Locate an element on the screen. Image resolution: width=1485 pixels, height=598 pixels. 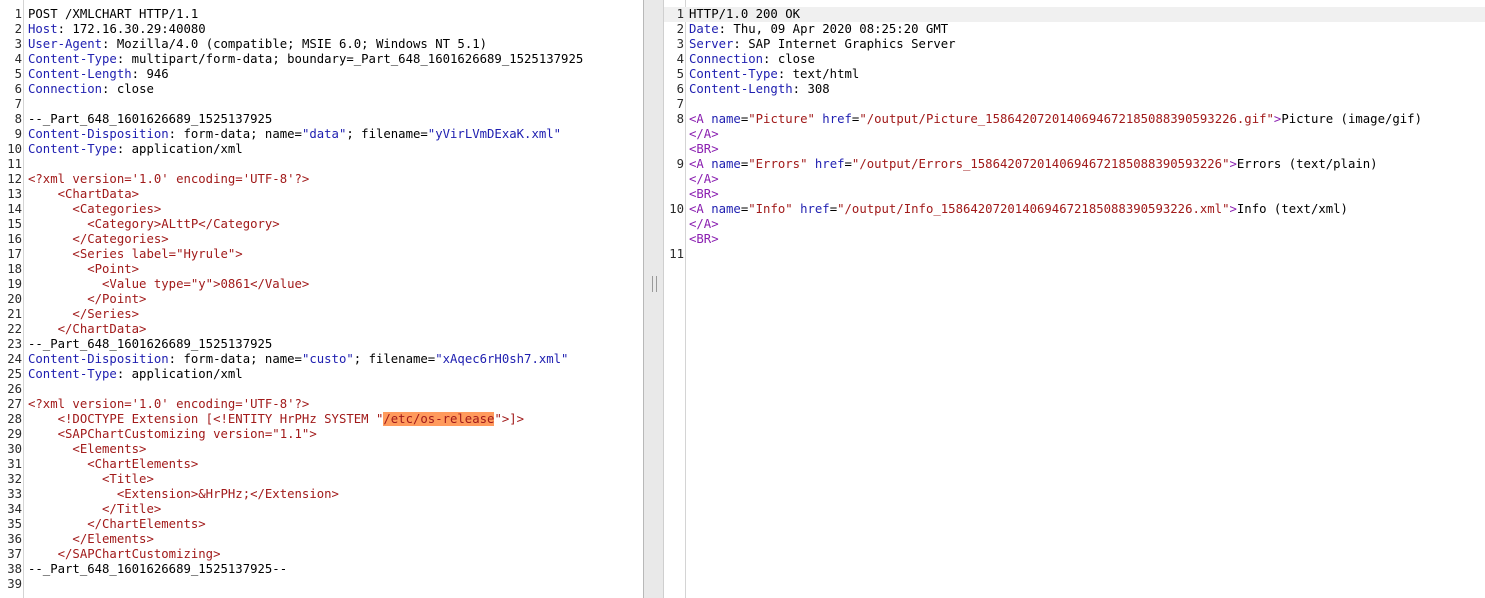
line-number: 1 is located at coordinates (18, 14).